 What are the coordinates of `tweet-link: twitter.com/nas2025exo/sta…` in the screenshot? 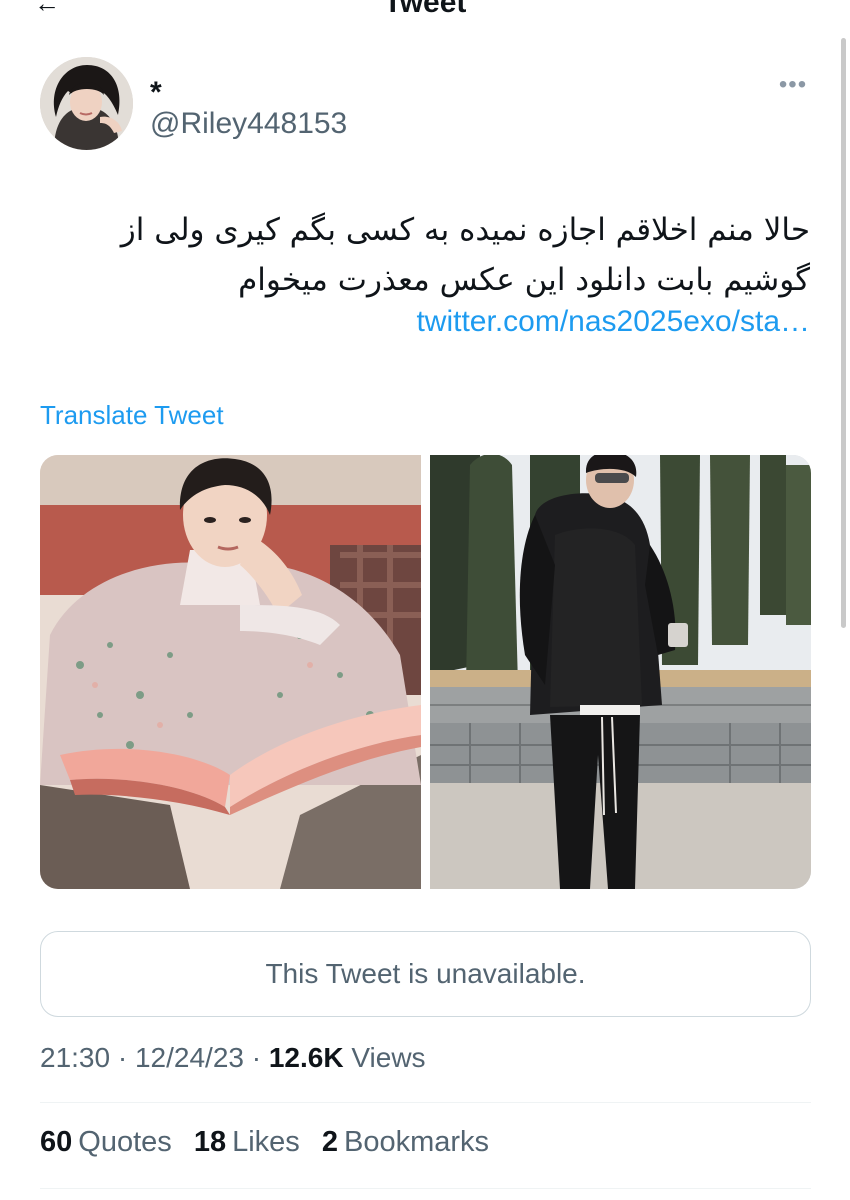 It's located at (425, 322).